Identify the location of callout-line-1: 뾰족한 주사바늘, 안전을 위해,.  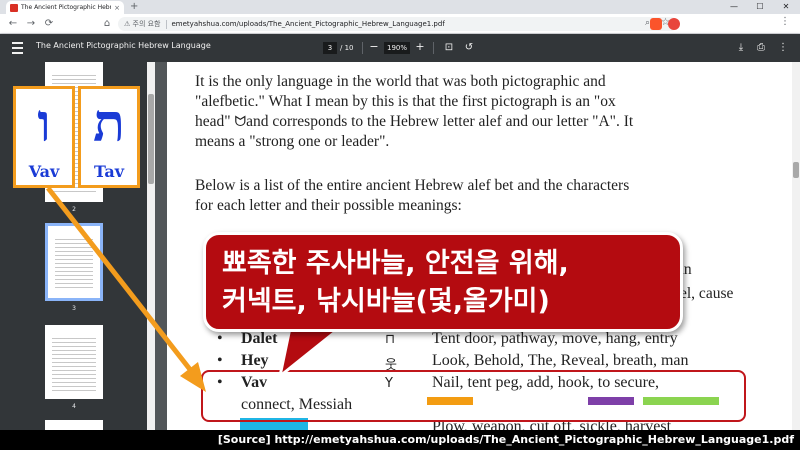
(395, 263).